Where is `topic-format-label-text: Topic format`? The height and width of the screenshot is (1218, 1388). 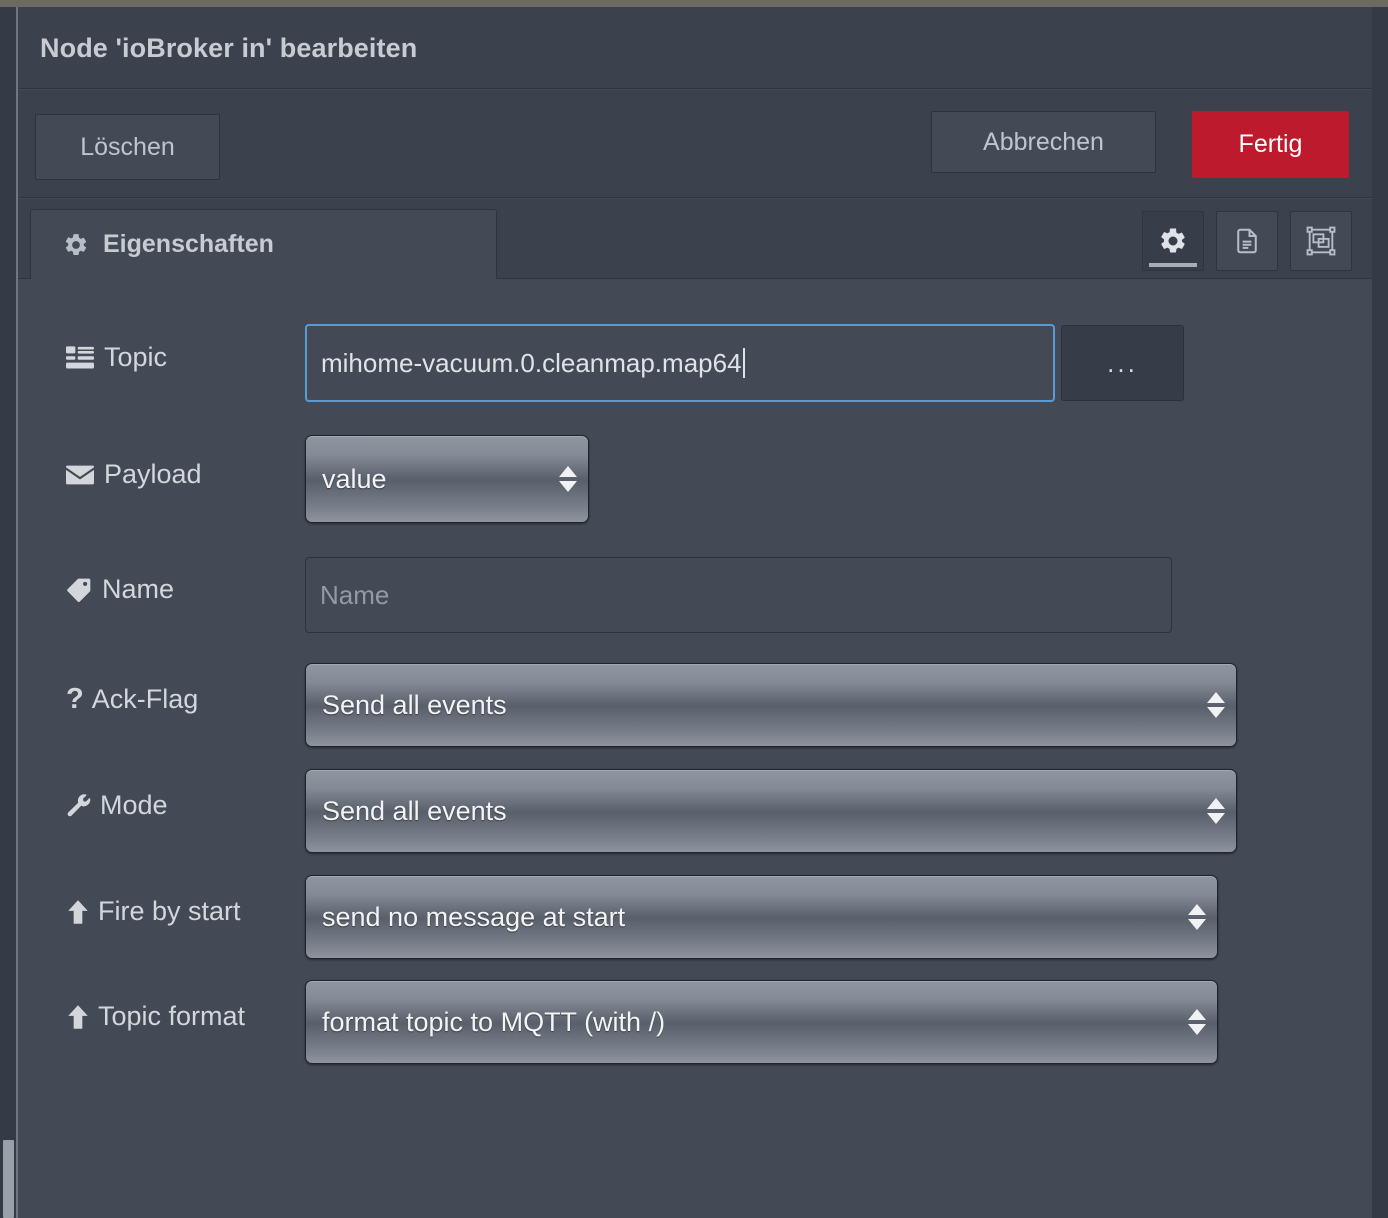 topic-format-label-text: Topic format is located at coordinates (172, 1016).